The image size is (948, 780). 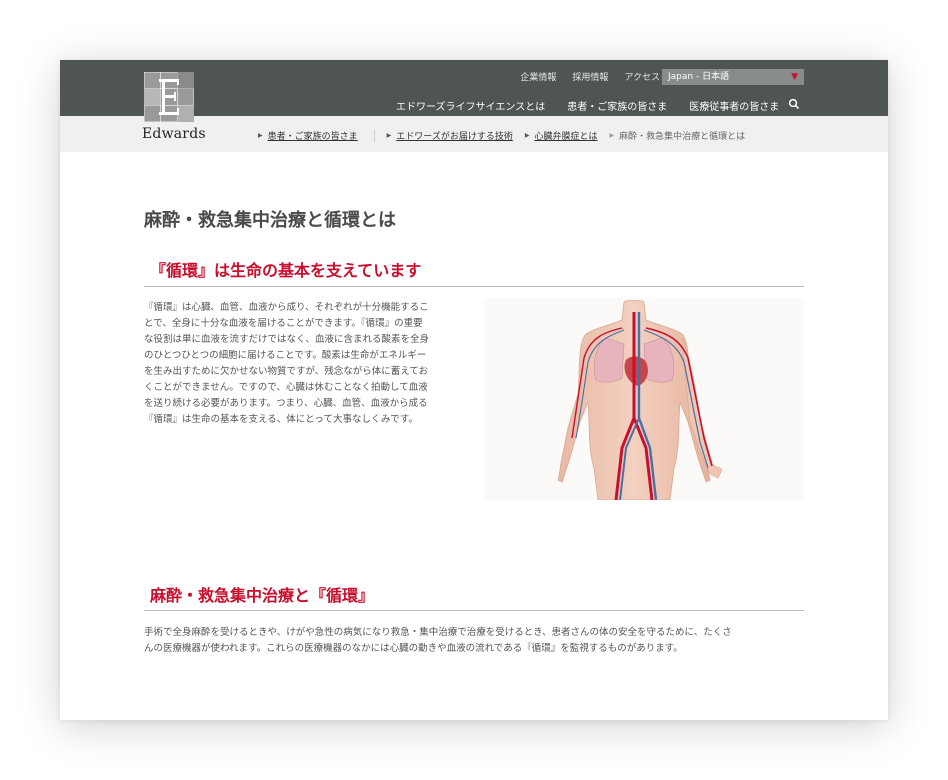 I want to click on logo-wordmark: Edwards, so click(x=174, y=134).